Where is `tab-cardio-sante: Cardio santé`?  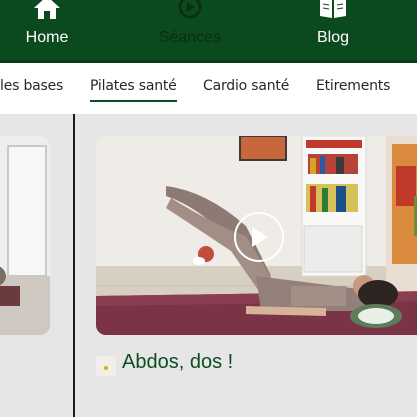
tab-cardio-sante: Cardio santé is located at coordinates (246, 86).